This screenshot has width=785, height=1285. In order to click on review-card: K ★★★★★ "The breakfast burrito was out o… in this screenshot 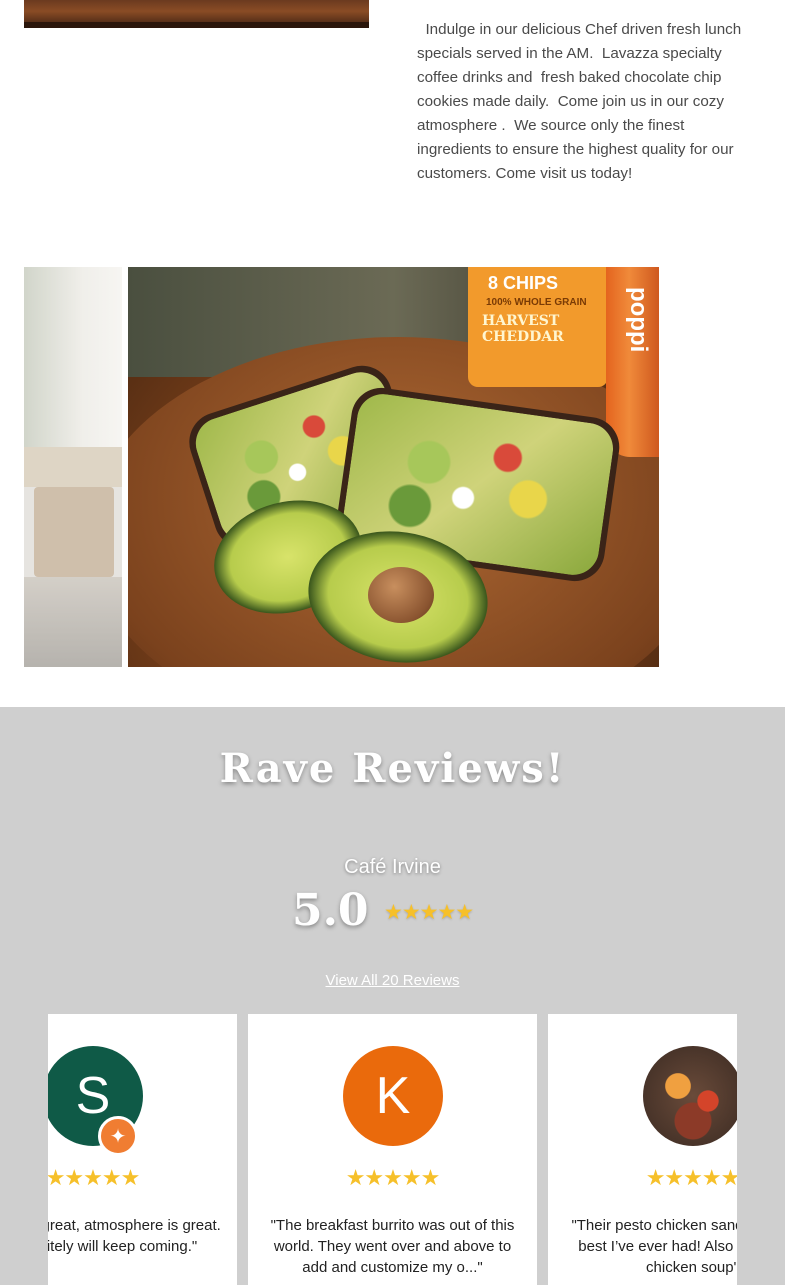, I will do `click(392, 1149)`.